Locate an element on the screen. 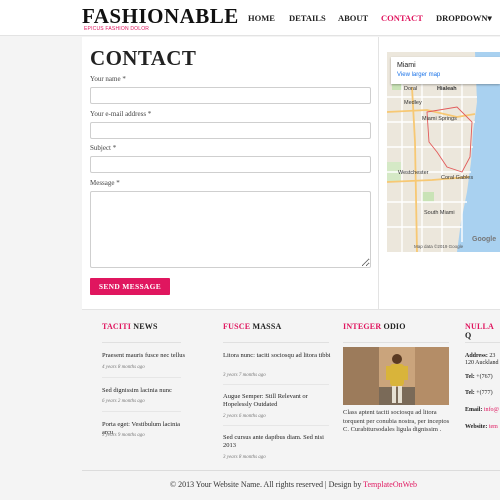 Image resolution: width=500 pixels, height=500 pixels. map-label-south-miami: South Miami is located at coordinates (439, 213).